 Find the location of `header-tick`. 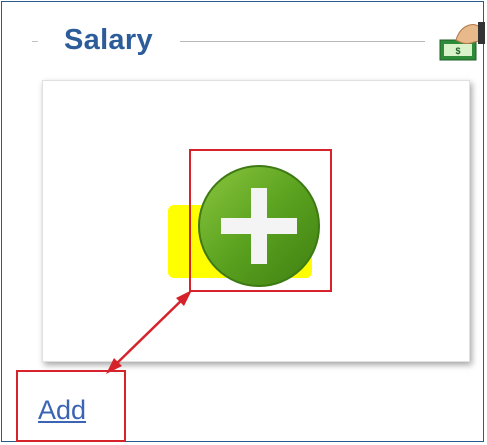

header-tick is located at coordinates (35, 41).